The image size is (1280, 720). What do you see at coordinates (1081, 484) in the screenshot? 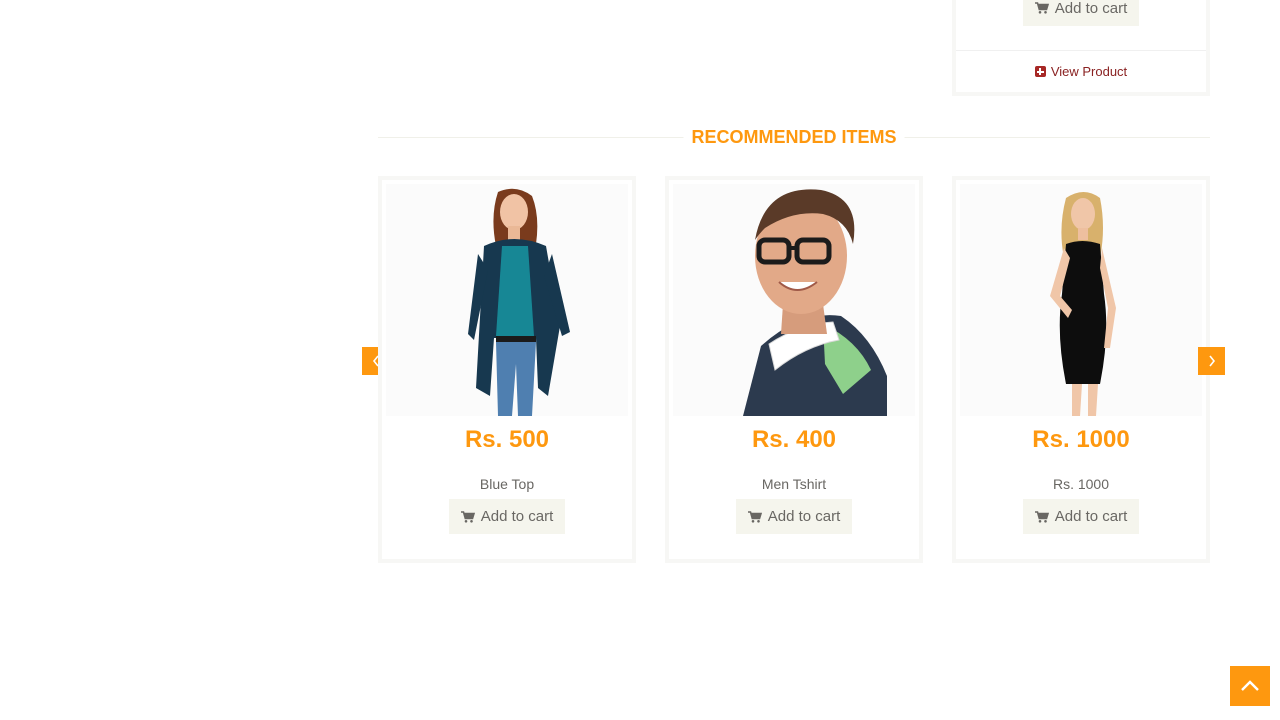
I see `product-name: Rs. 1000` at bounding box center [1081, 484].